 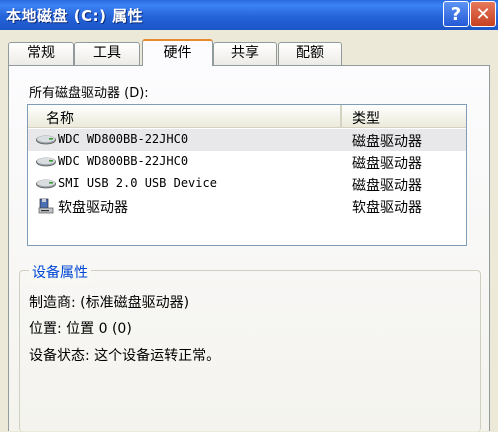 I want to click on close-button: ✕, so click(x=483, y=14).